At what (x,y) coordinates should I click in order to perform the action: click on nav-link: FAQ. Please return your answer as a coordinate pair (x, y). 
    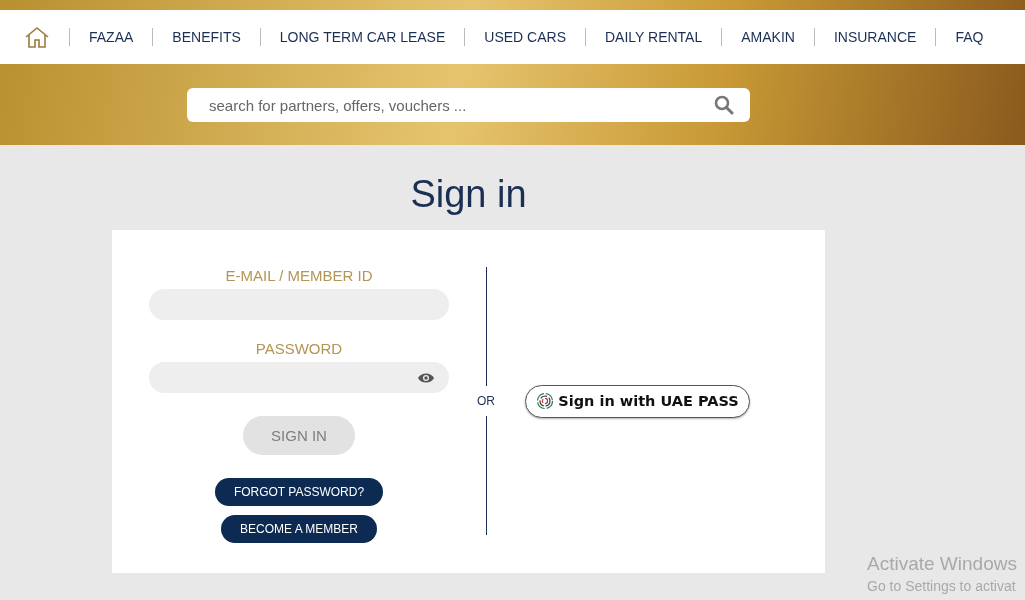
    Looking at the image, I should click on (969, 37).